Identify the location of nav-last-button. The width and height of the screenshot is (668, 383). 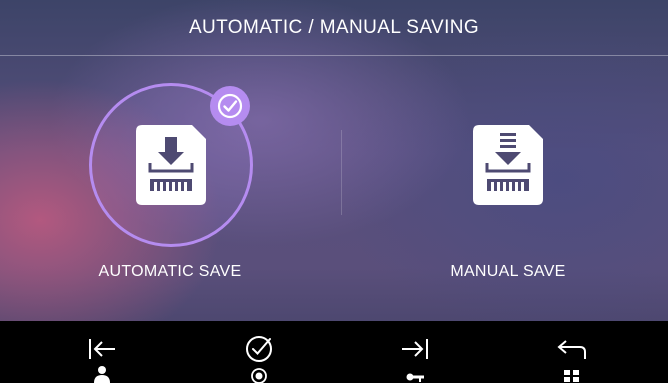
(415, 352).